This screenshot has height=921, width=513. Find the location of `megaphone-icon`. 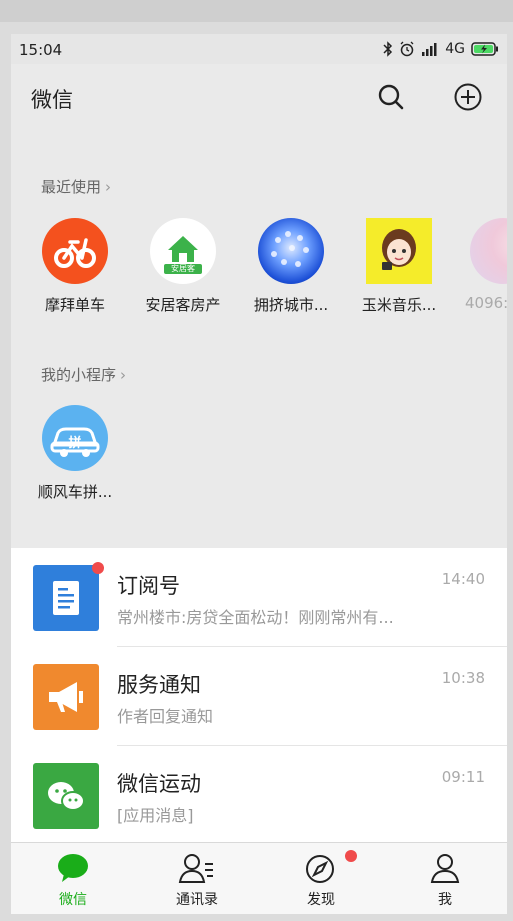

megaphone-icon is located at coordinates (66, 697).